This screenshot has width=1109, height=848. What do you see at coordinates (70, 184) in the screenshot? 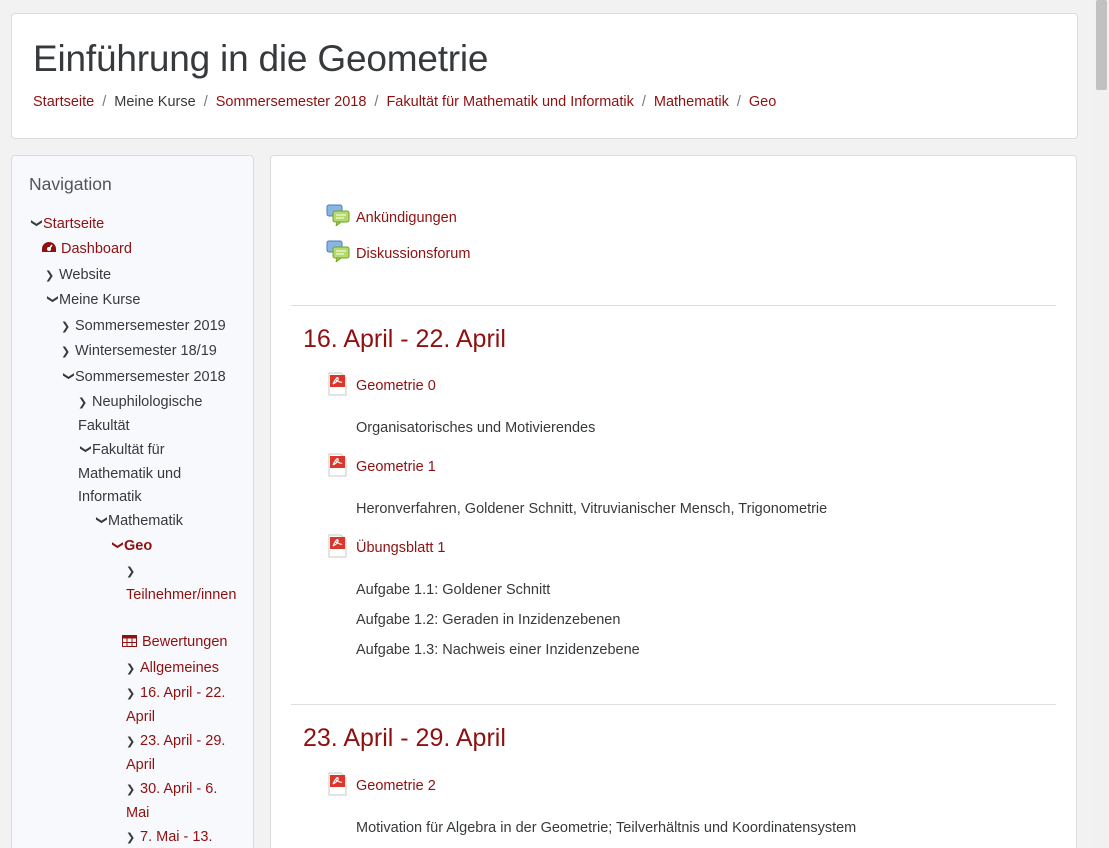
I see `navigation-title: Navigation` at bounding box center [70, 184].